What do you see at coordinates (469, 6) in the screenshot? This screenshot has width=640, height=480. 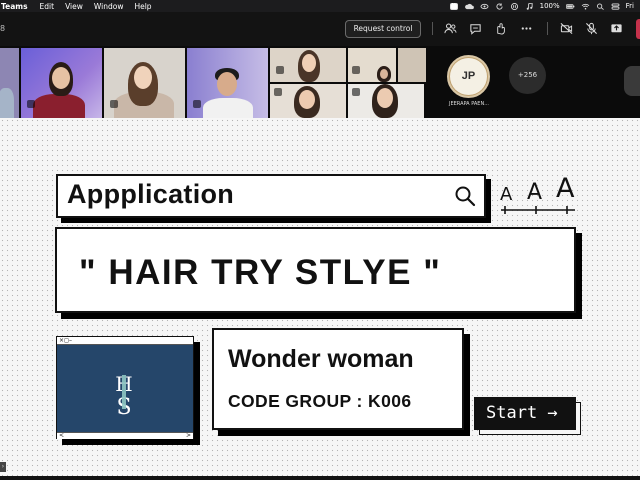 I see `cloud-icon` at bounding box center [469, 6].